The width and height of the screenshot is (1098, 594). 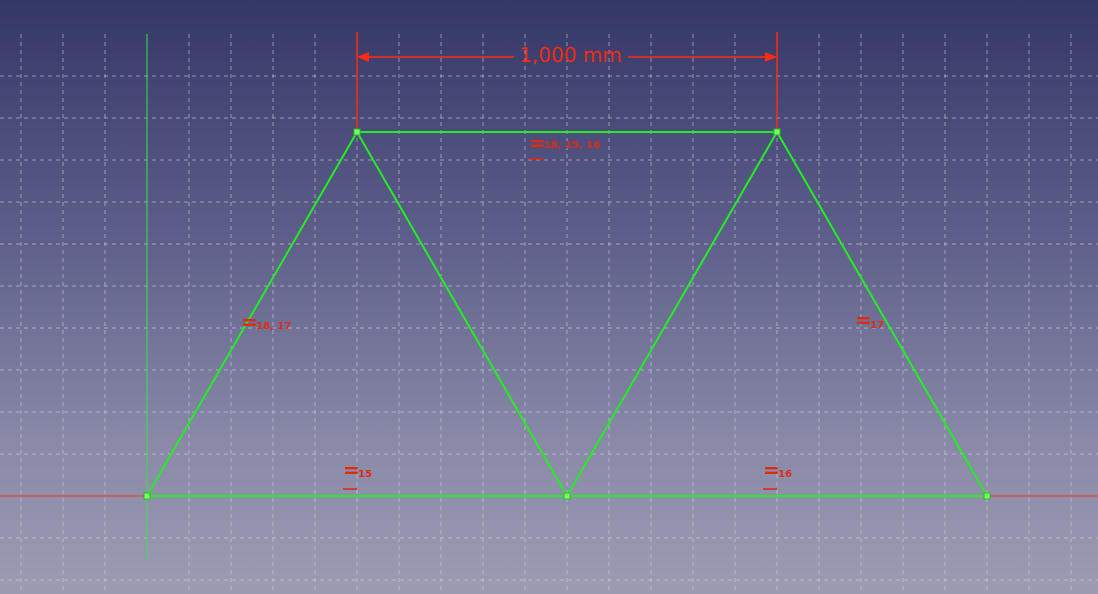 I want to click on constraint-indices: 15, so click(x=365, y=474).